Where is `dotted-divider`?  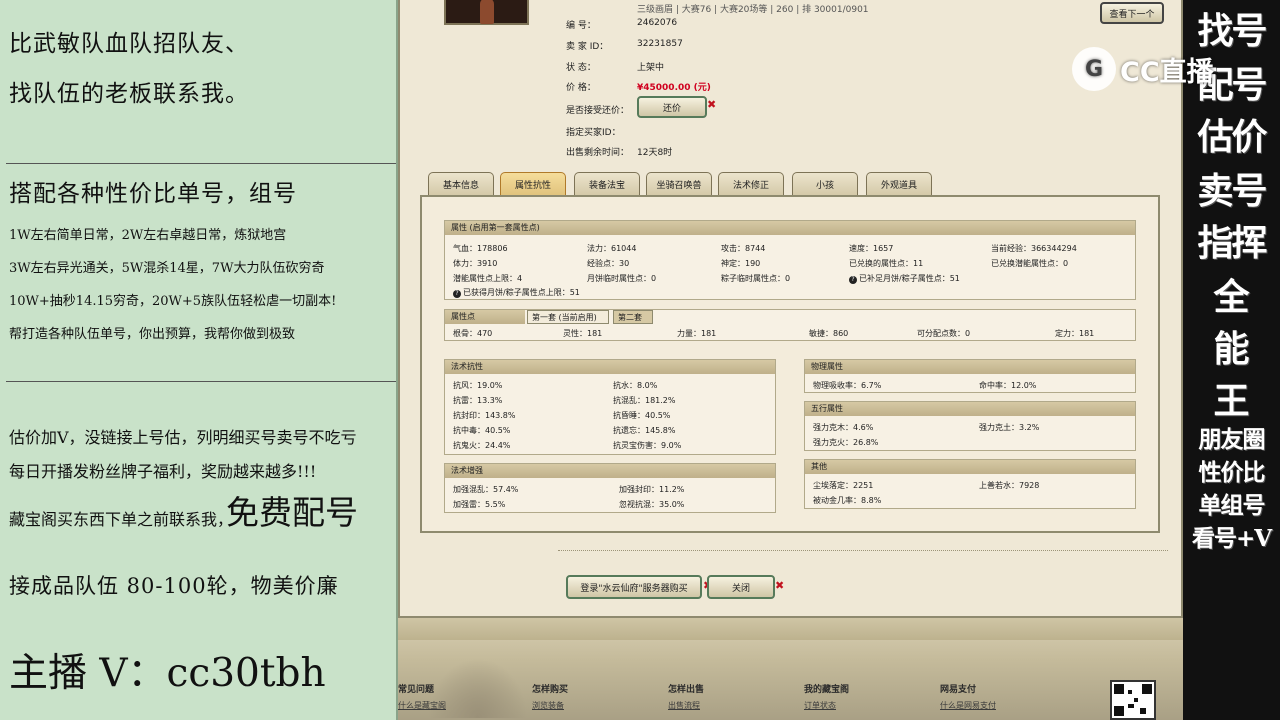 dotted-divider is located at coordinates (863, 550).